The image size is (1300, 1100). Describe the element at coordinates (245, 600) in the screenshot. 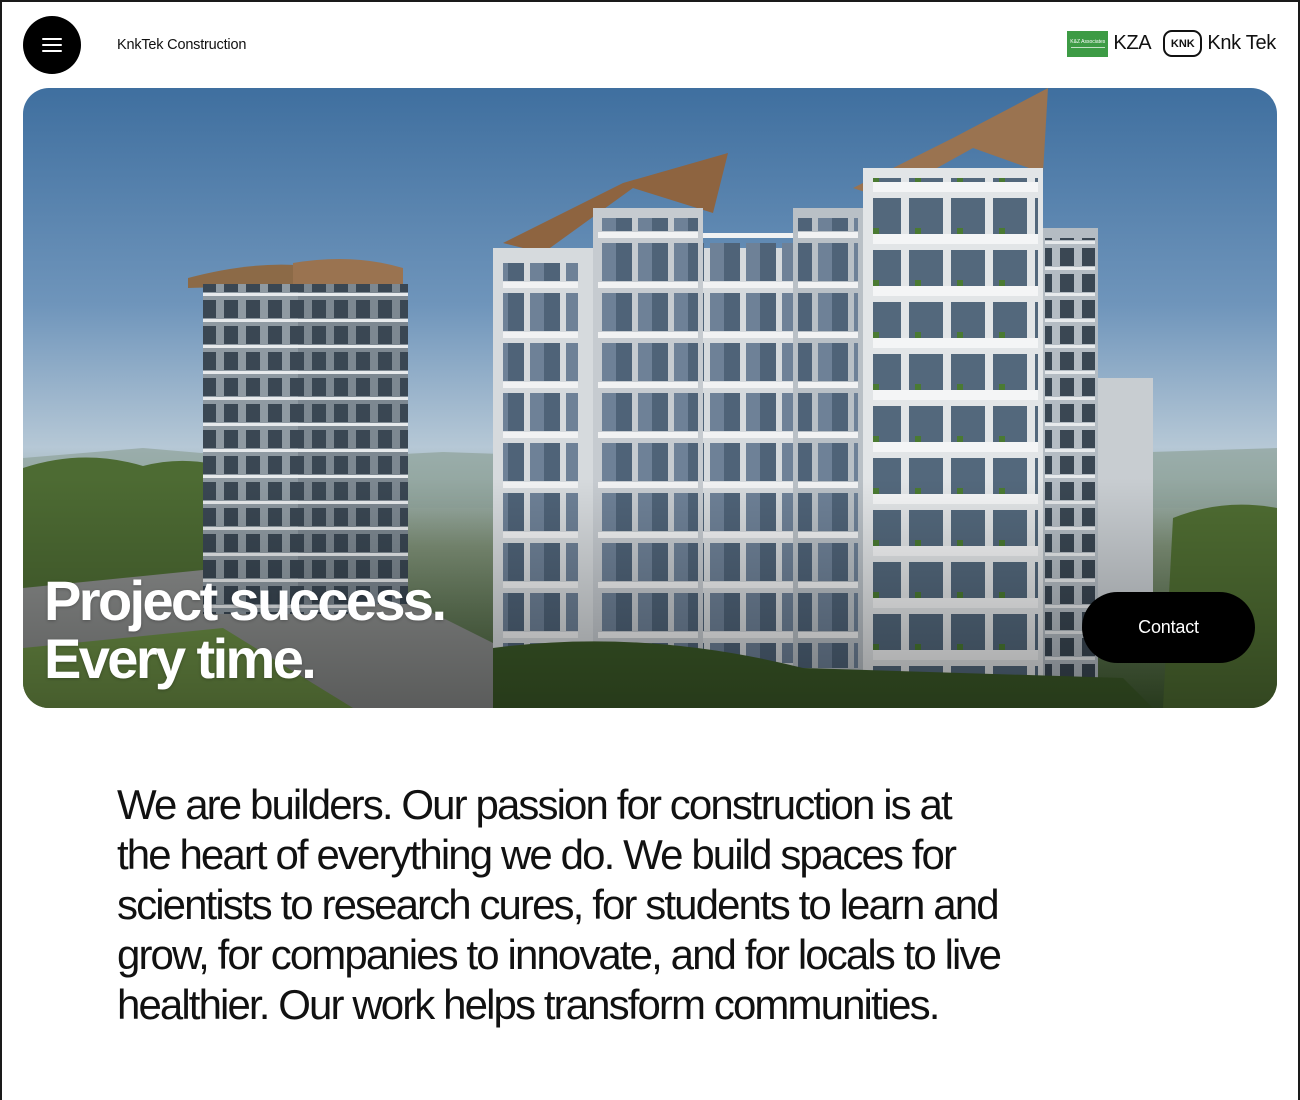

I see `hero-headline-line1: Project success.` at that location.